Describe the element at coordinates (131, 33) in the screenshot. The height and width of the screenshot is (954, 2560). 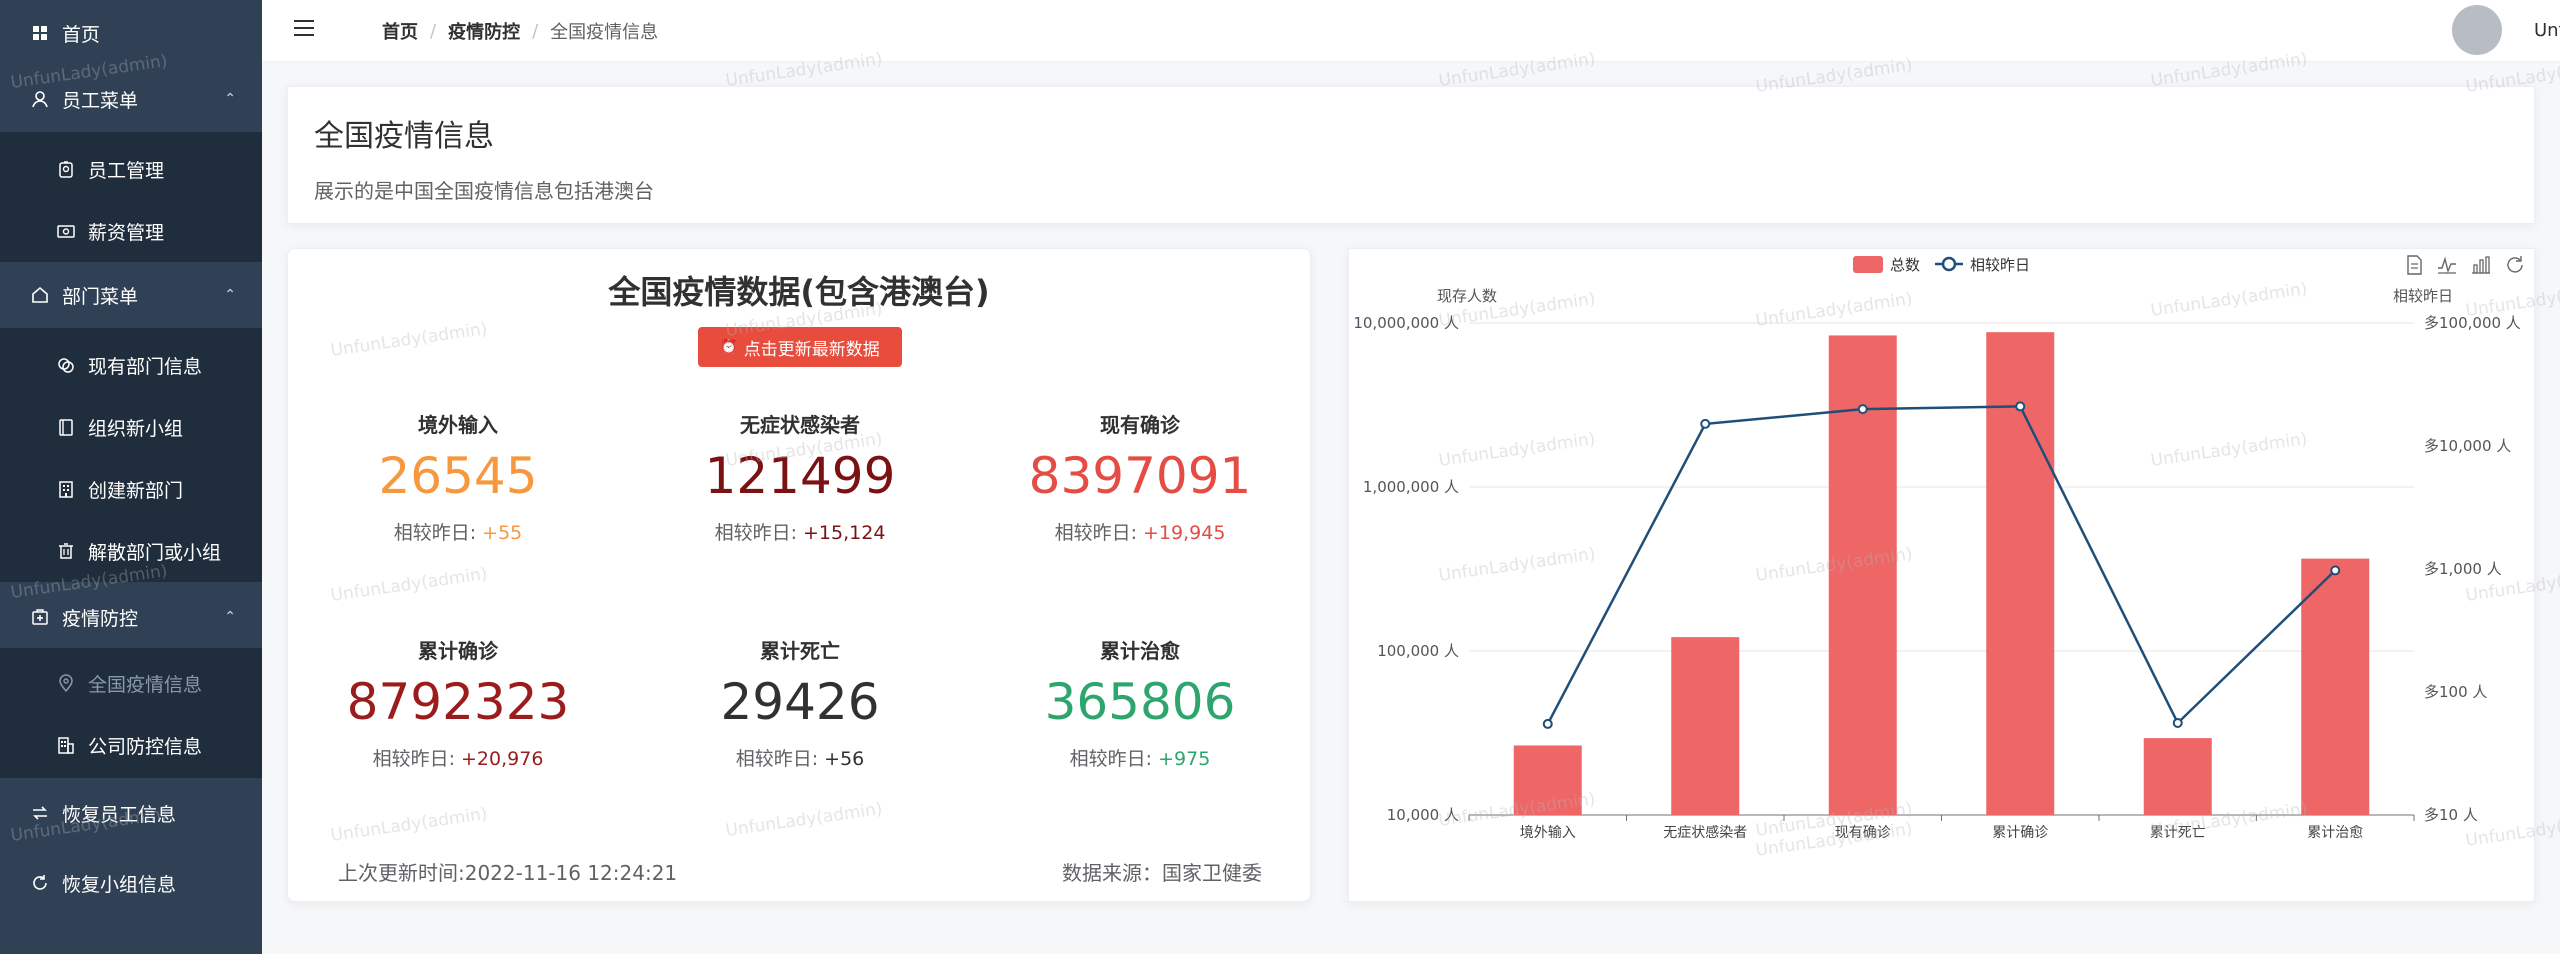
I see `sidebar-item-home: 首页` at that location.